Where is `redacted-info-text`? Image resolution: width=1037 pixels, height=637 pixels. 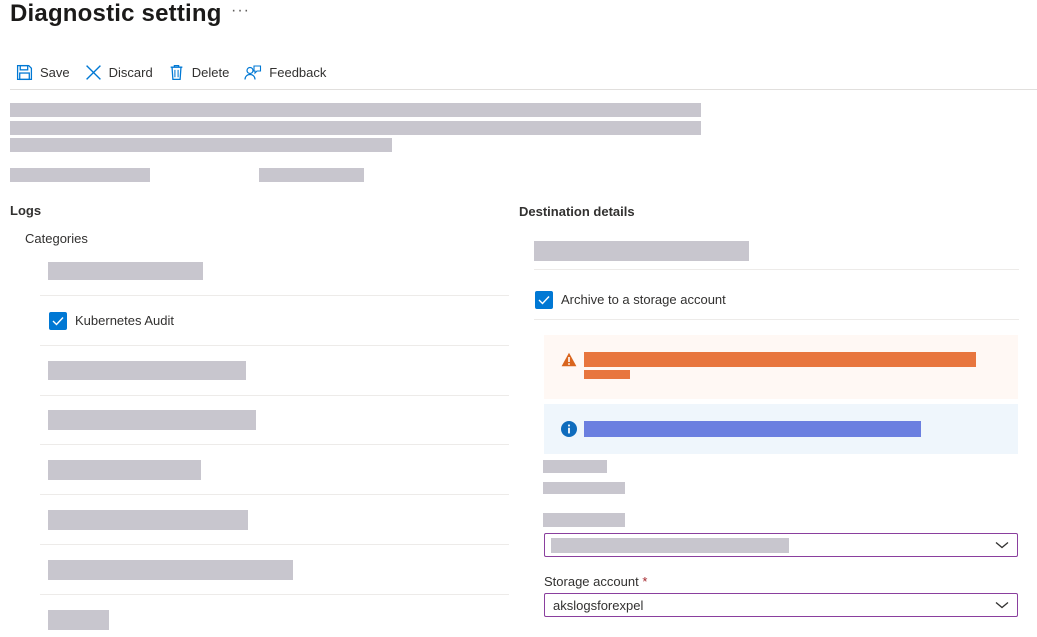 redacted-info-text is located at coordinates (752, 429).